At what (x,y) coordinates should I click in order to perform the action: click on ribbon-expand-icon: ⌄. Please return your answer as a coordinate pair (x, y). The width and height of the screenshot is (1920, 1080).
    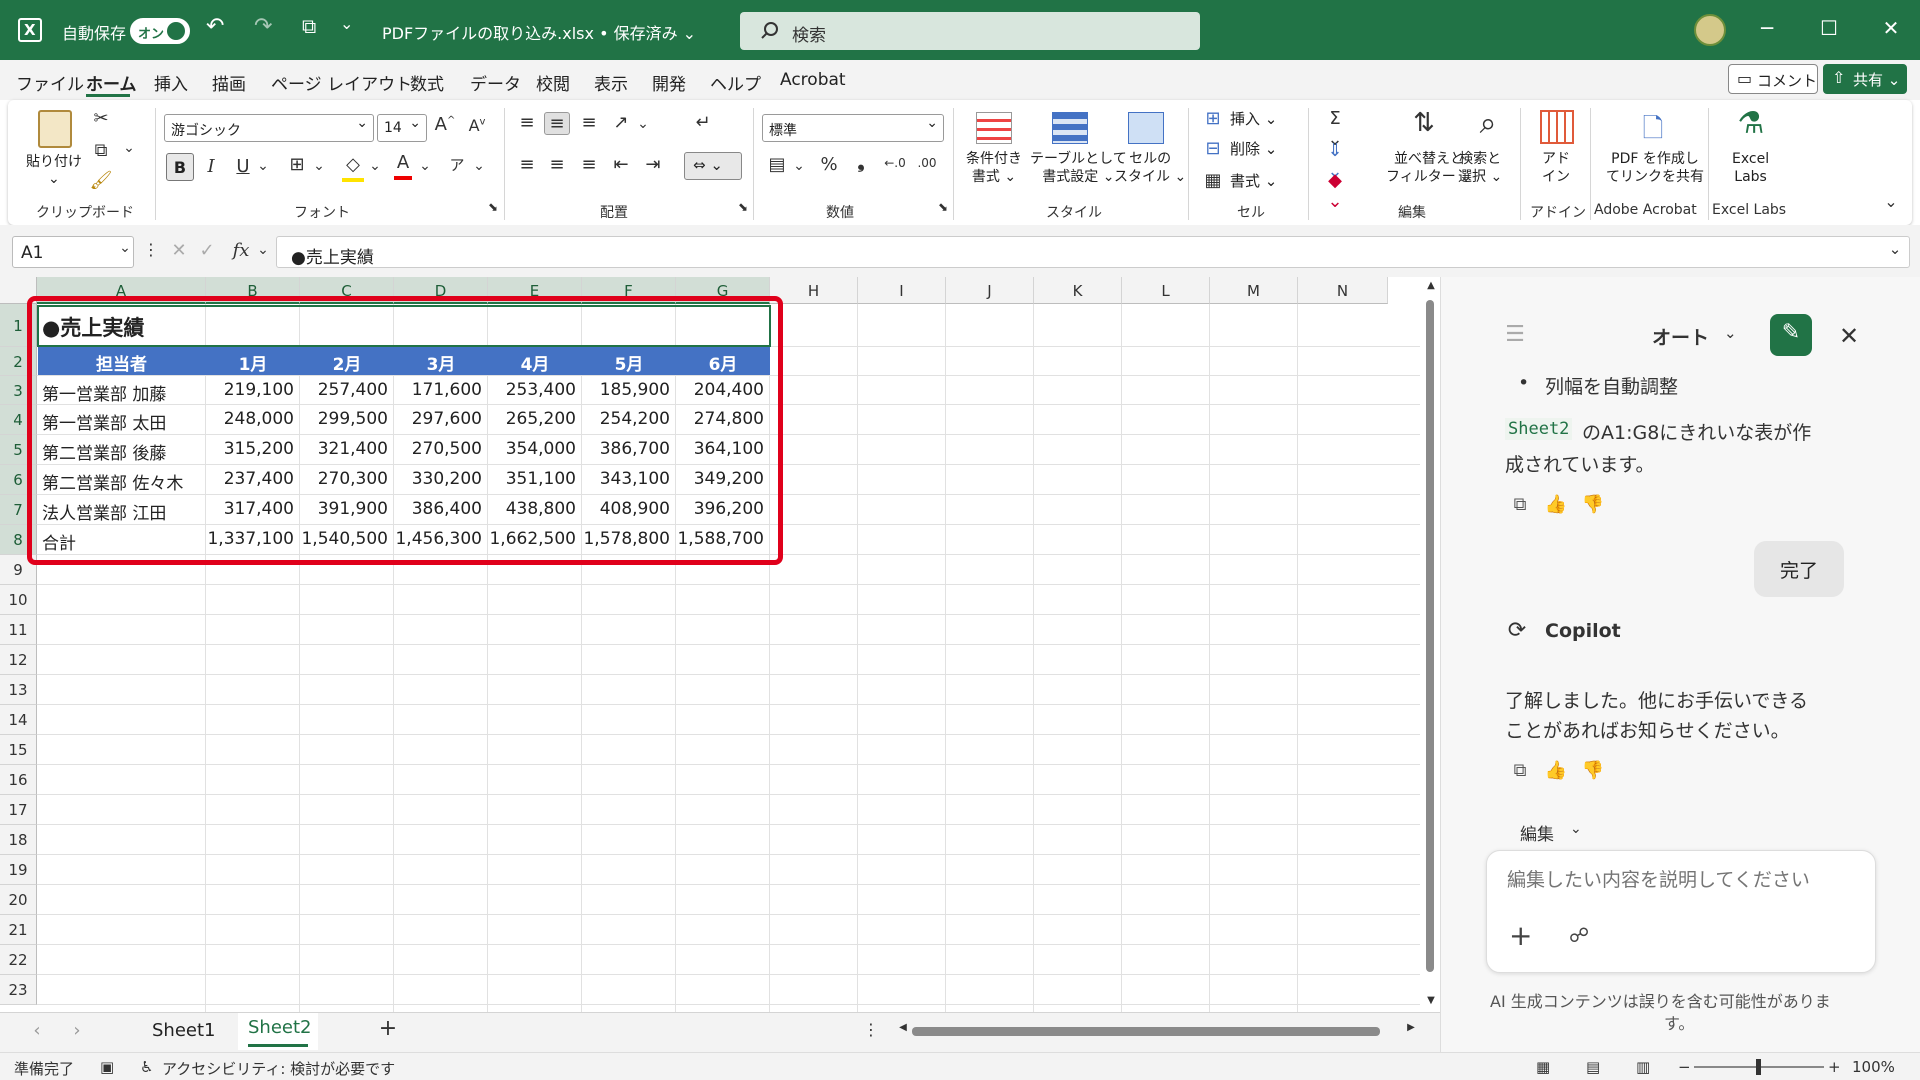
    Looking at the image, I should click on (1891, 201).